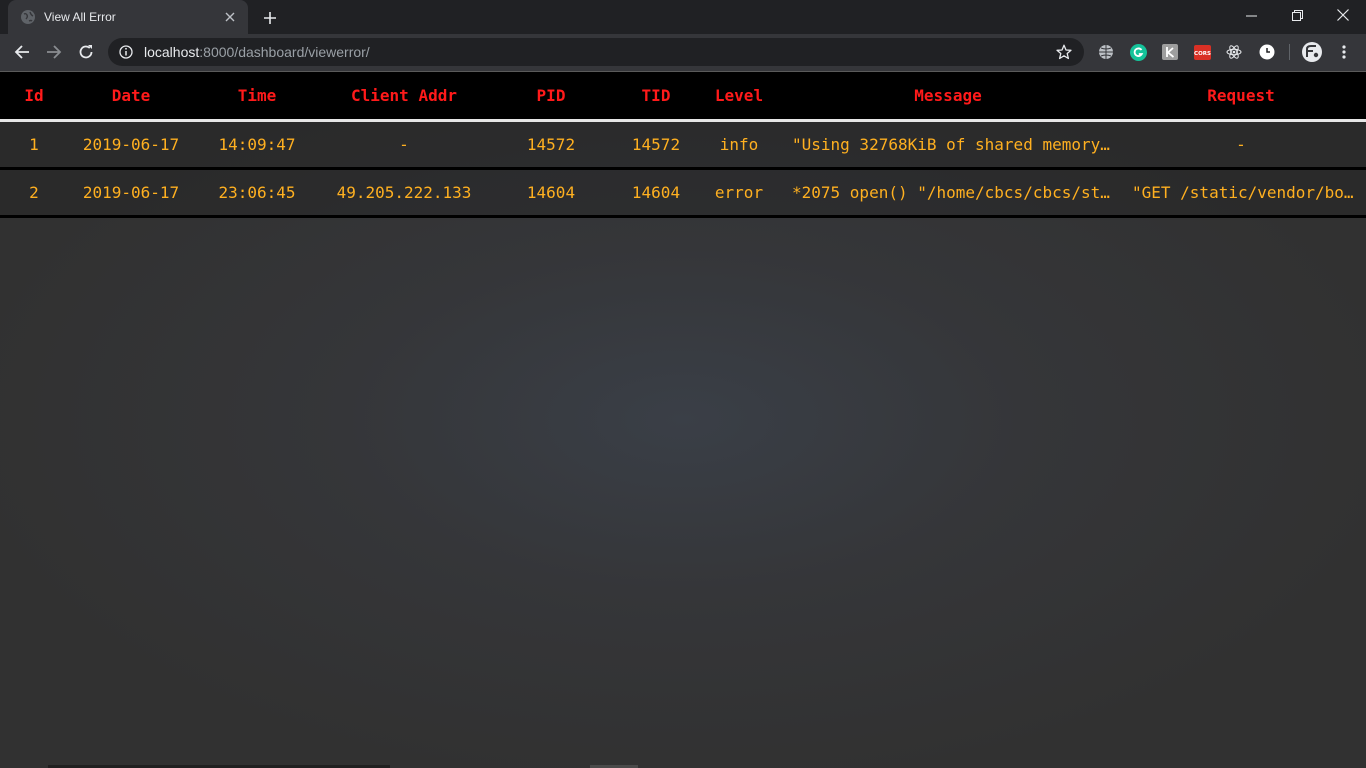 This screenshot has height=768, width=1366. Describe the element at coordinates (739, 96) in the screenshot. I see `column-header-level: Level` at that location.